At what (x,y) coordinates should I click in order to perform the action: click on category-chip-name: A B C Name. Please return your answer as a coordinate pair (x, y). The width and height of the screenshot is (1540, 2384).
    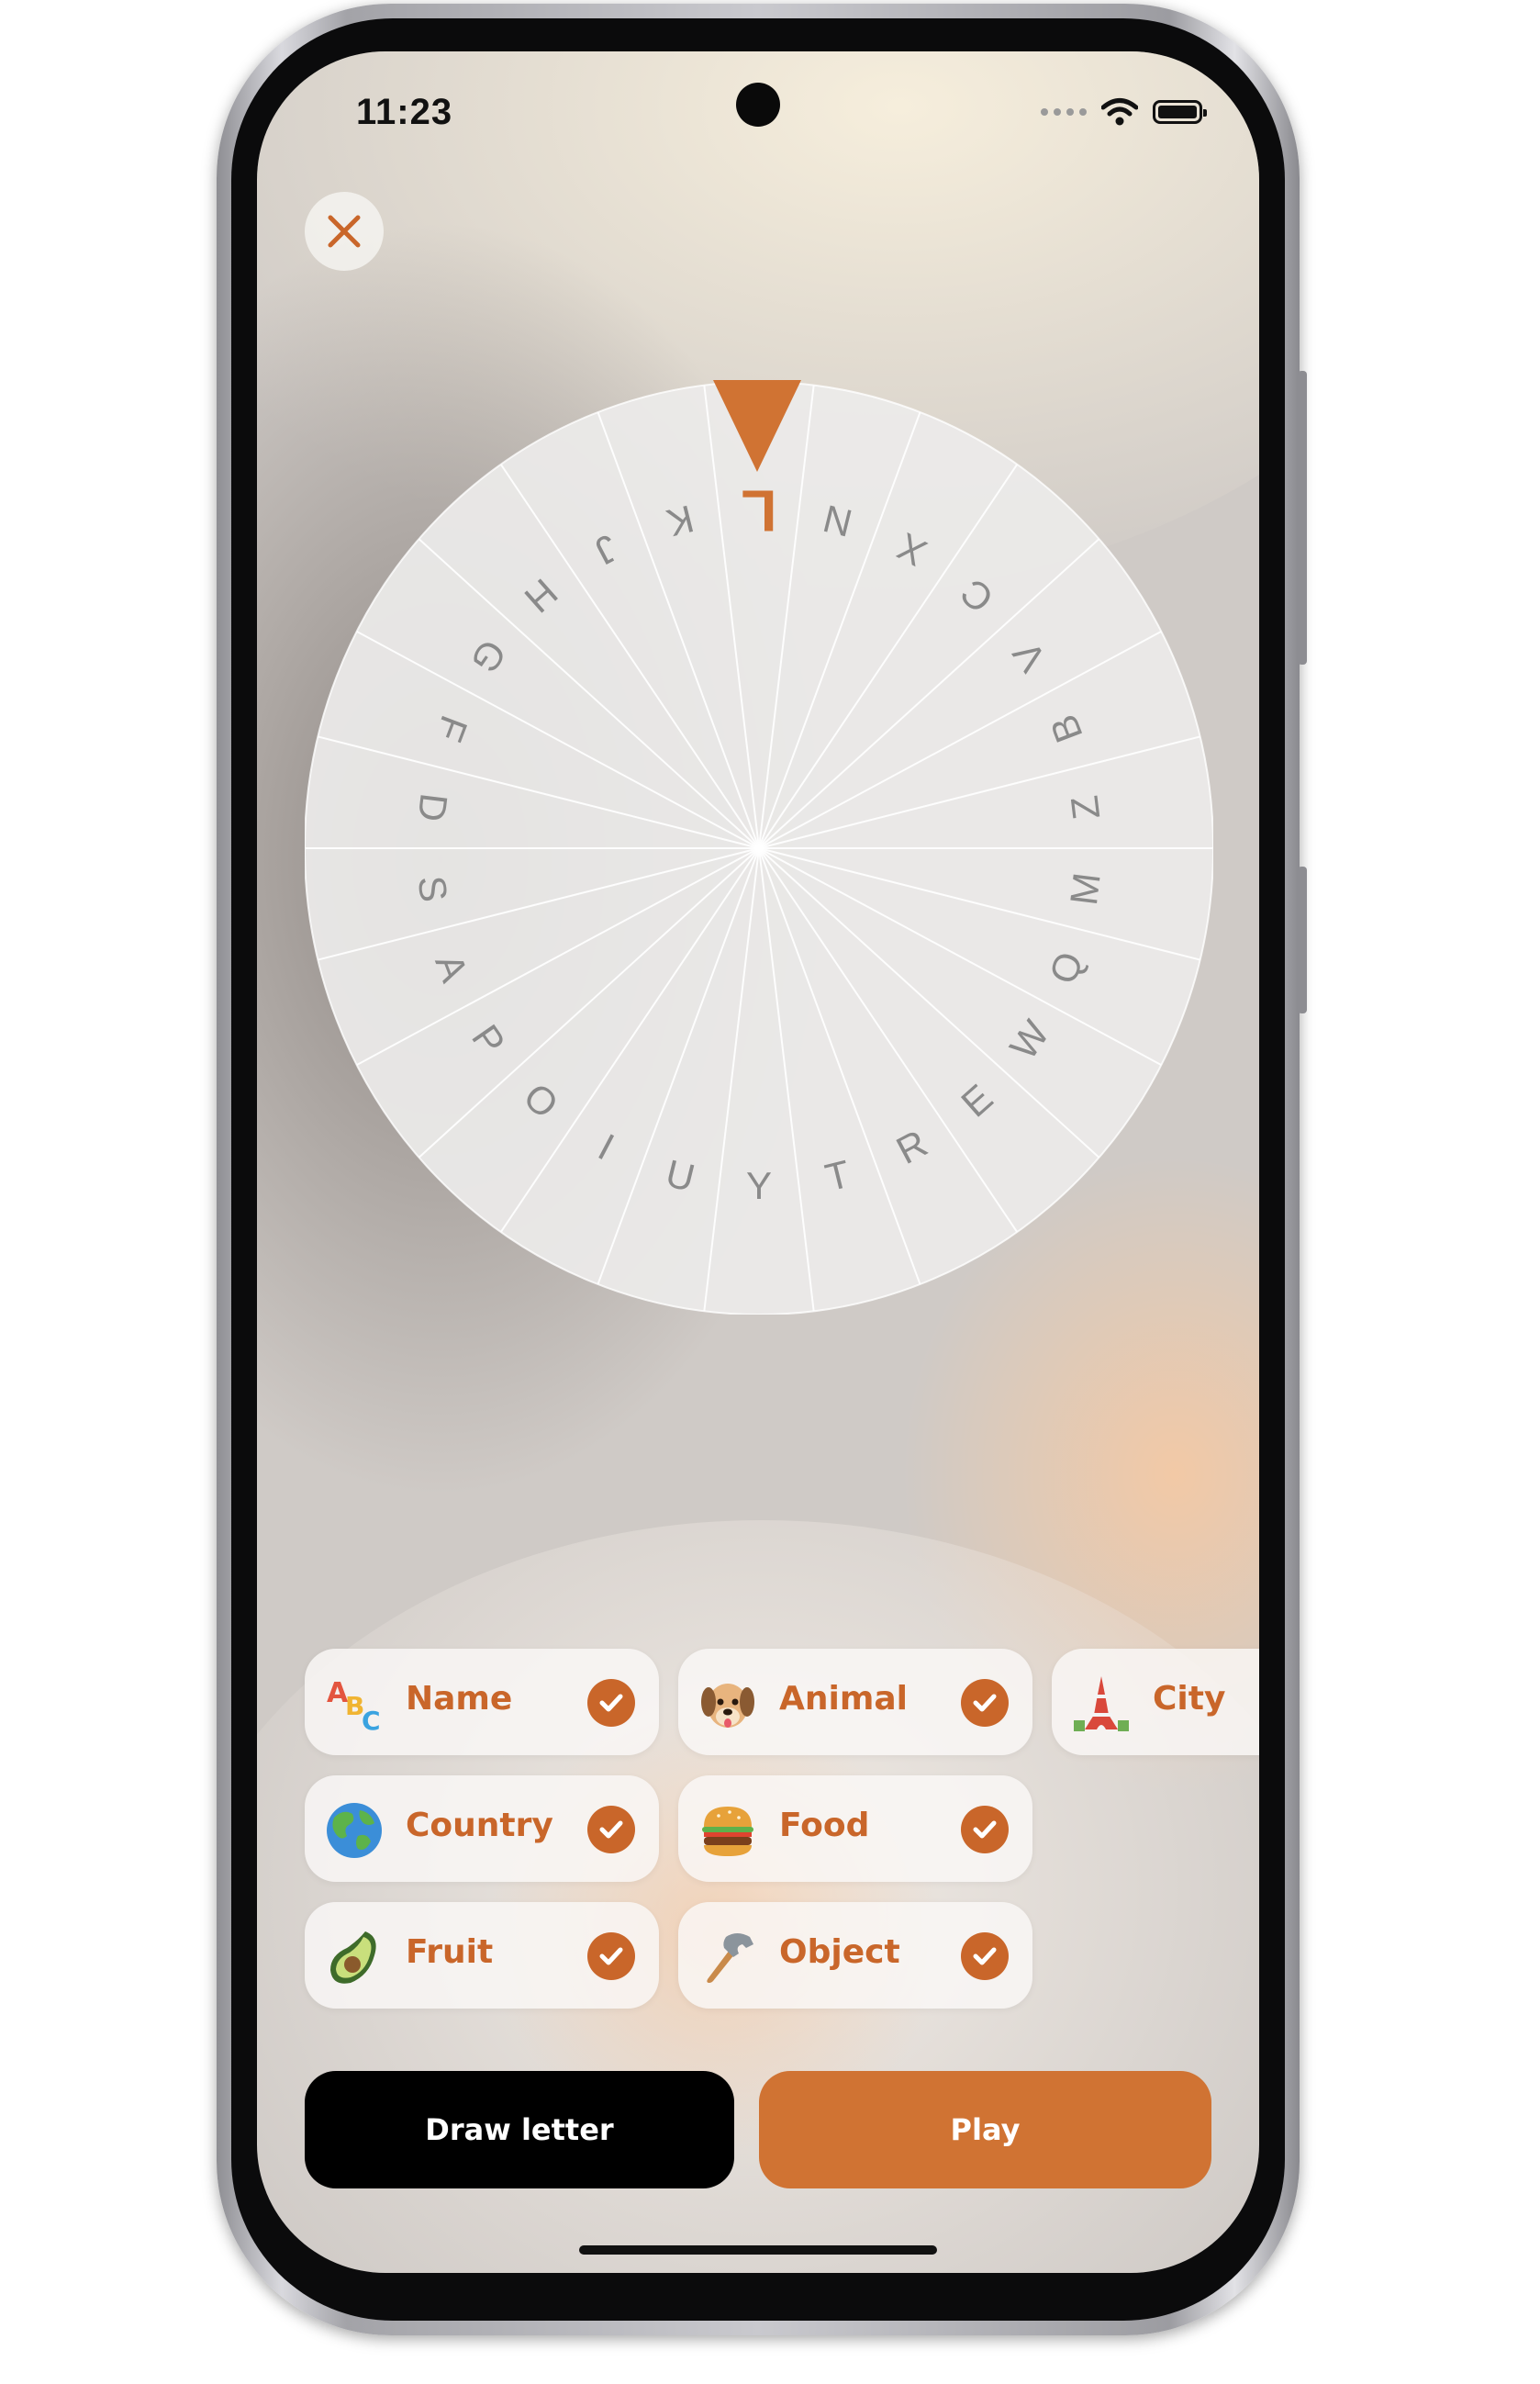
    Looking at the image, I should click on (482, 1702).